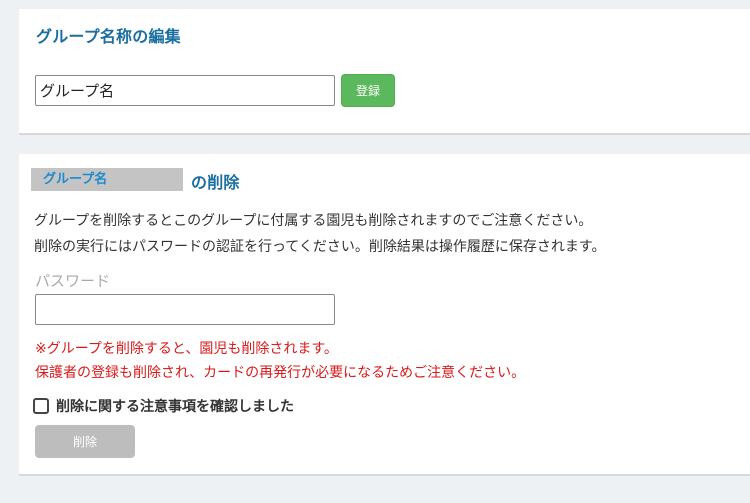  Describe the element at coordinates (85, 441) in the screenshot. I see `delete-button: 削除` at that location.